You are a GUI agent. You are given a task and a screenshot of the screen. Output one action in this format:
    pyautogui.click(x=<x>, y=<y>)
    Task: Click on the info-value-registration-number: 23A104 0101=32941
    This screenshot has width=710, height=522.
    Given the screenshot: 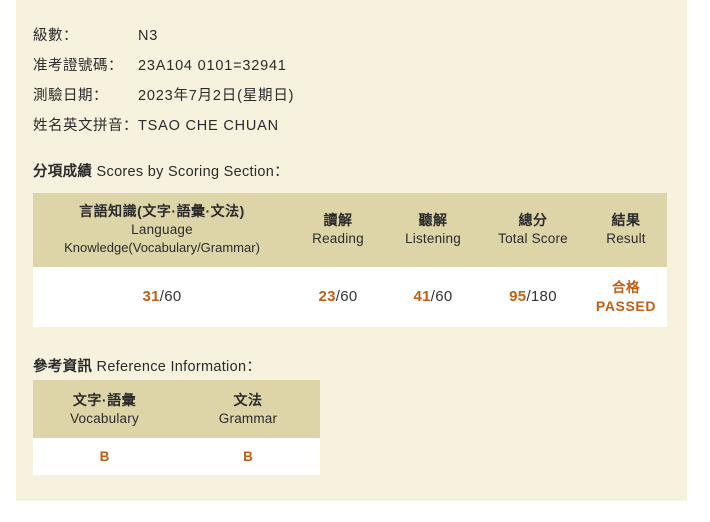 What is the action you would take?
    pyautogui.click(x=212, y=66)
    